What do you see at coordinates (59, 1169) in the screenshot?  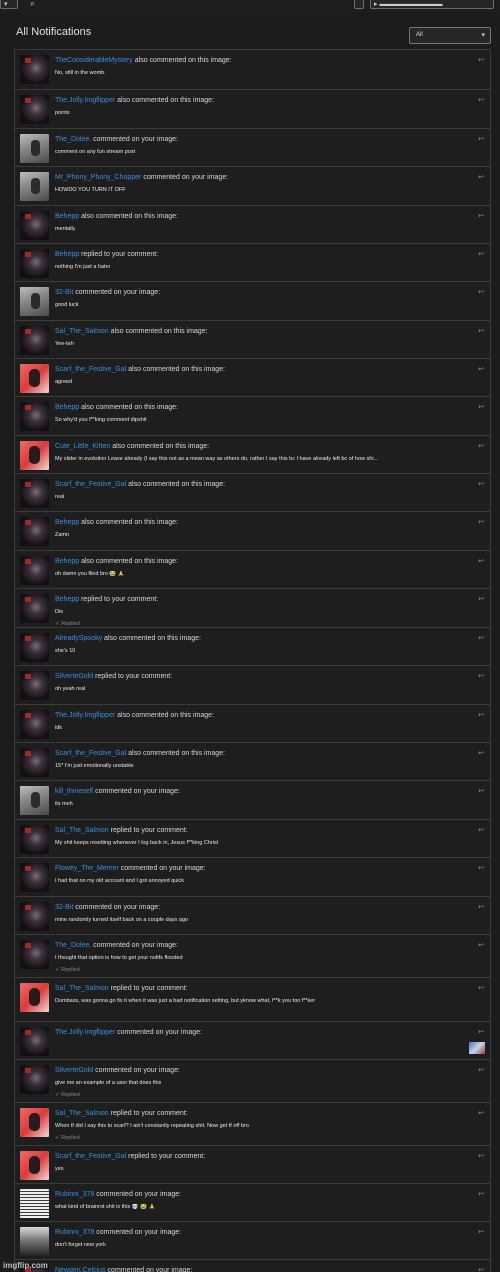 I see `notification-message: yes` at bounding box center [59, 1169].